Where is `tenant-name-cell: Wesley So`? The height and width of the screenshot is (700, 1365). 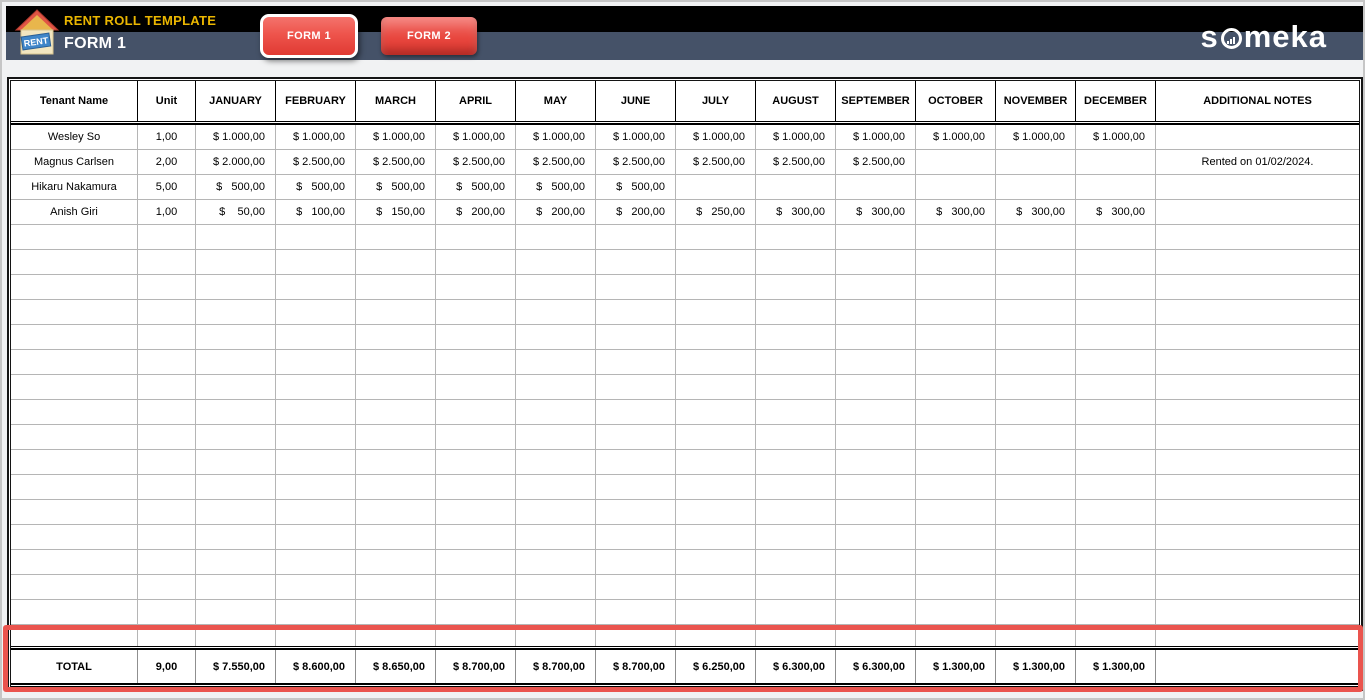
tenant-name-cell: Wesley So is located at coordinates (74, 137).